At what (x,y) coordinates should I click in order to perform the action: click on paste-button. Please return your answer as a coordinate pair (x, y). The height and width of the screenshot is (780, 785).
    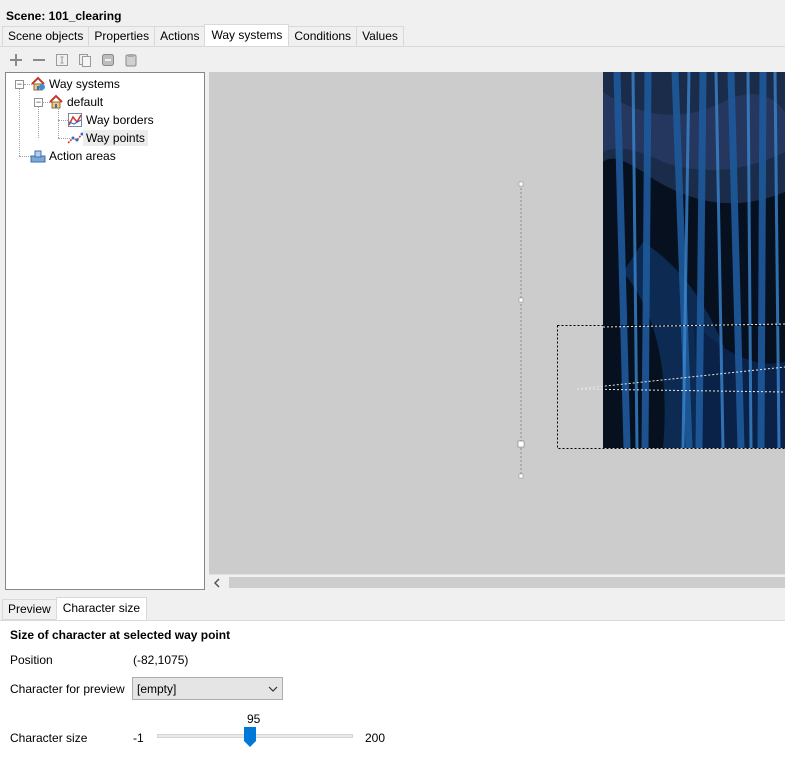
    Looking at the image, I should click on (130, 60).